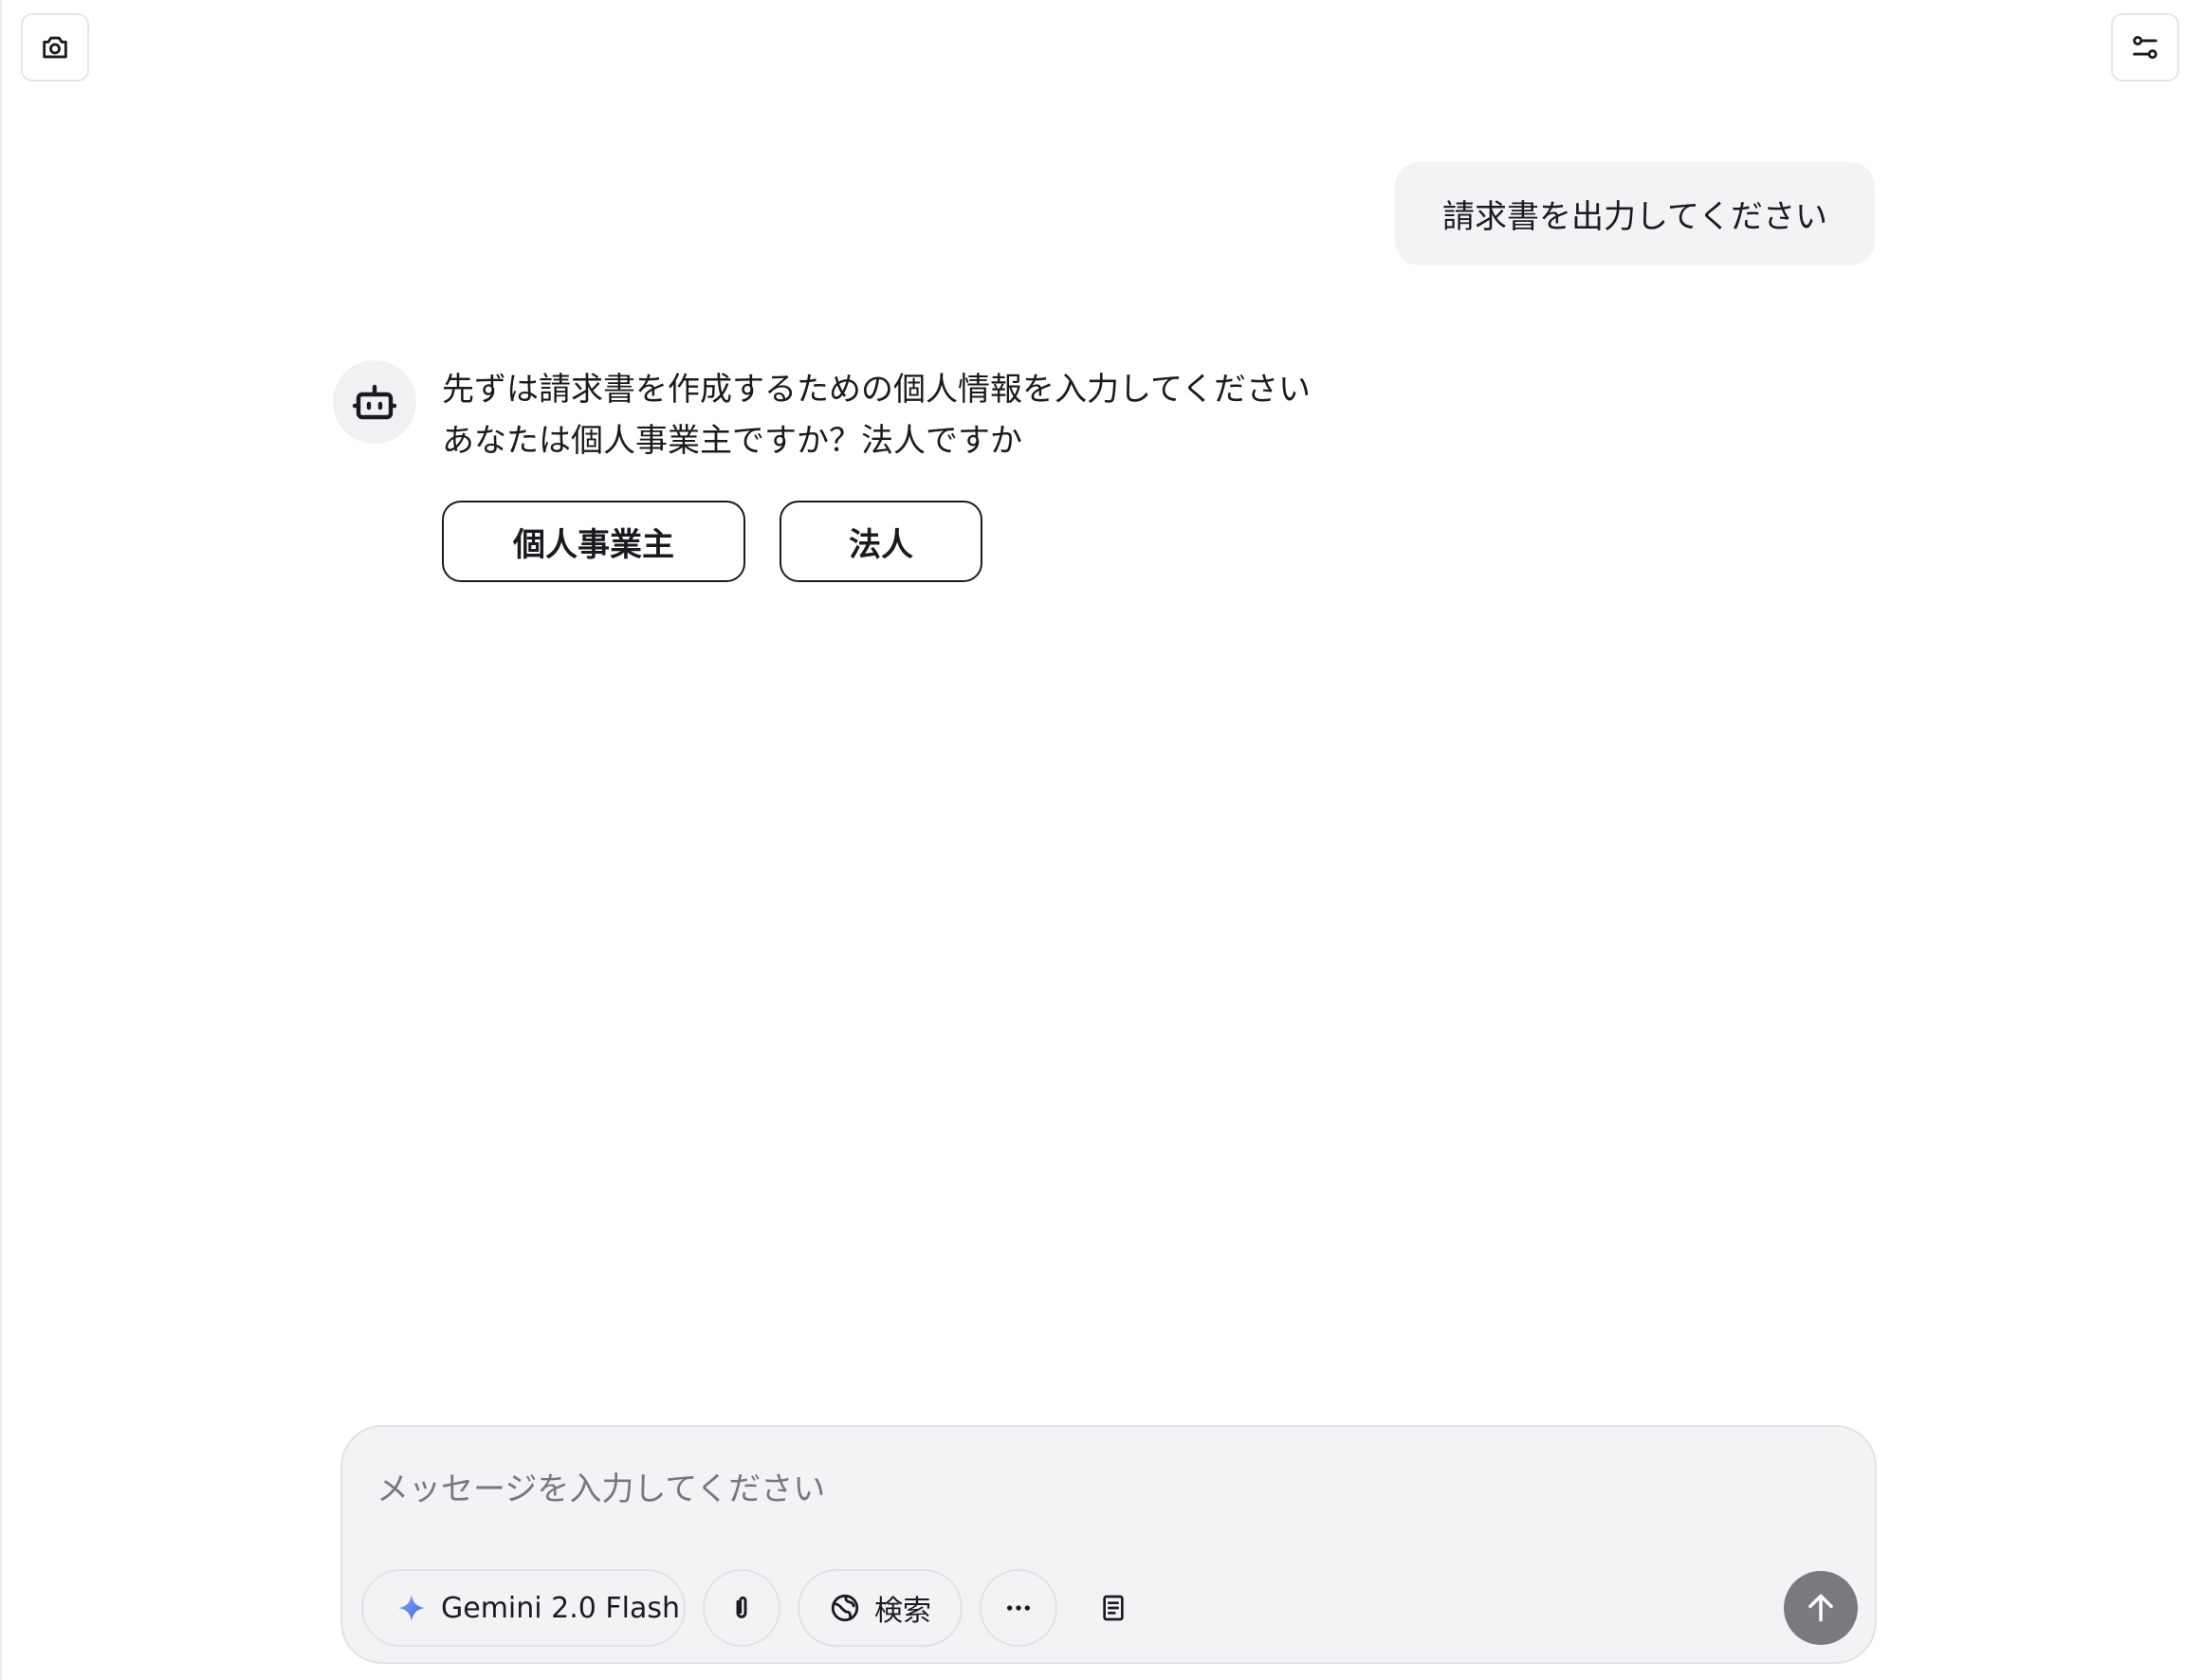 This screenshot has height=1680, width=2202. I want to click on message-composer: メッセージを入力してください Gemini 2.0 Flash 検索, so click(1108, 1544).